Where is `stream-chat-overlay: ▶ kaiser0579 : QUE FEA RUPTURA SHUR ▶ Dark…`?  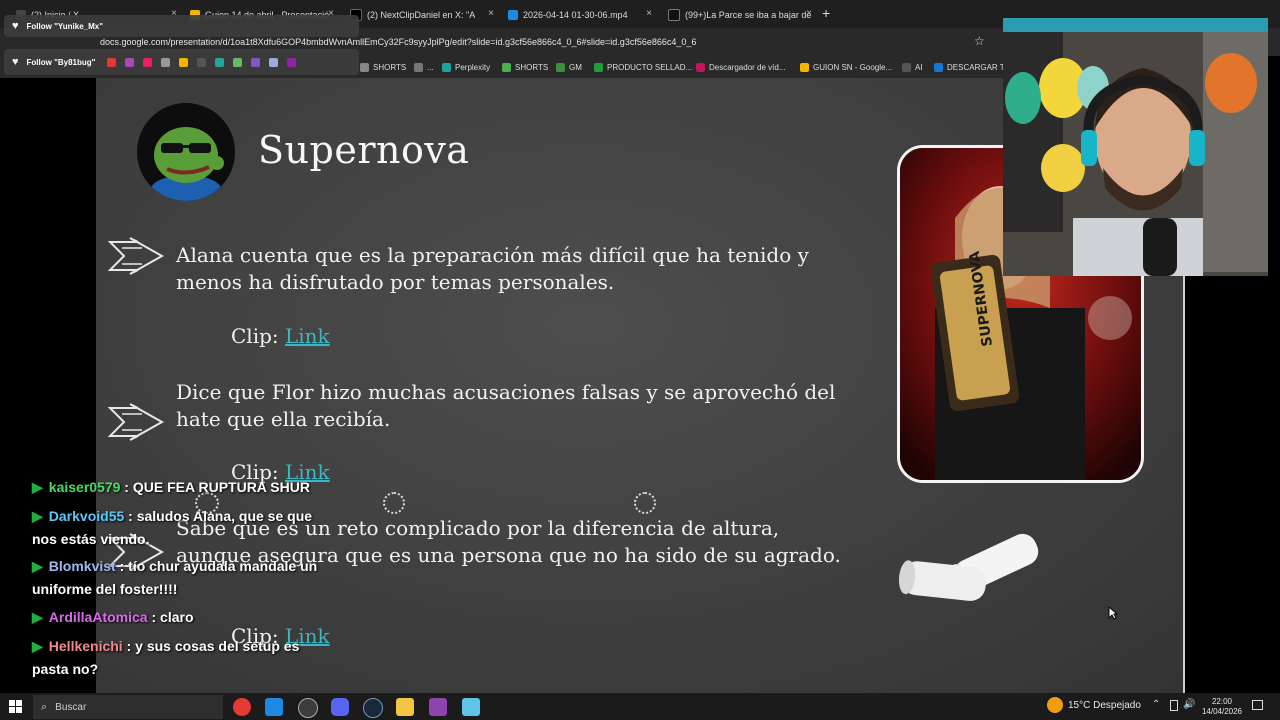
stream-chat-overlay: ▶ kaiser0579 : QUE FEA RUPTURA SHUR ▶ Dark… is located at coordinates (177, 580).